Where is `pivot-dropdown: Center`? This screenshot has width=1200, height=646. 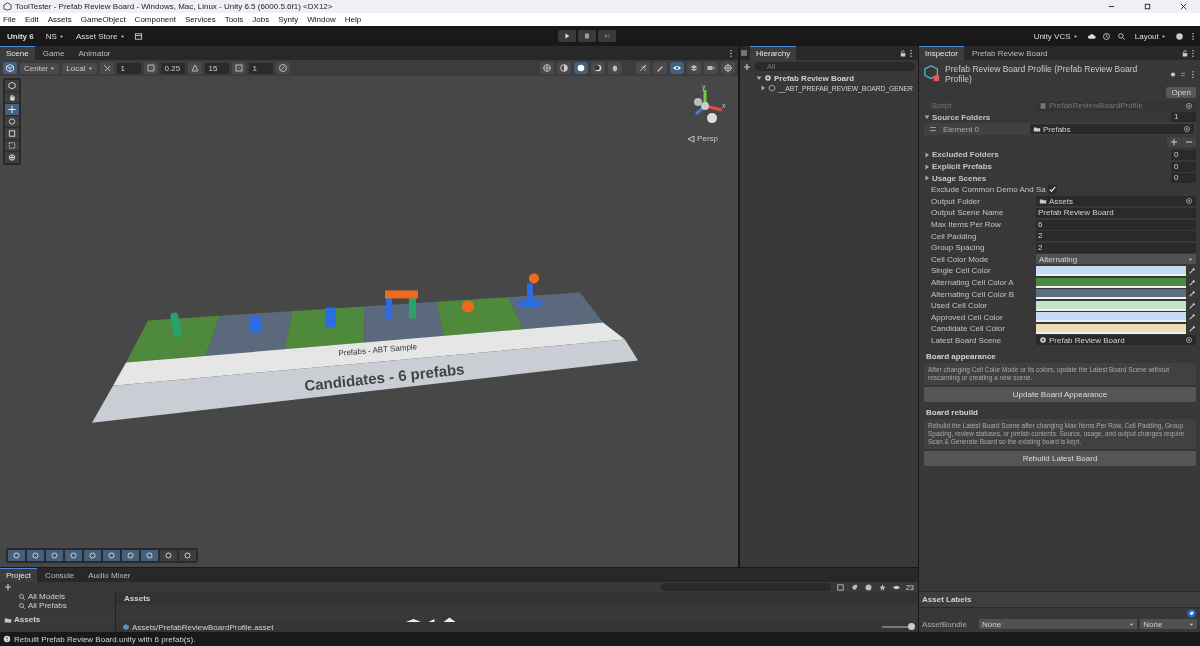
pivot-dropdown: Center is located at coordinates (40, 68).